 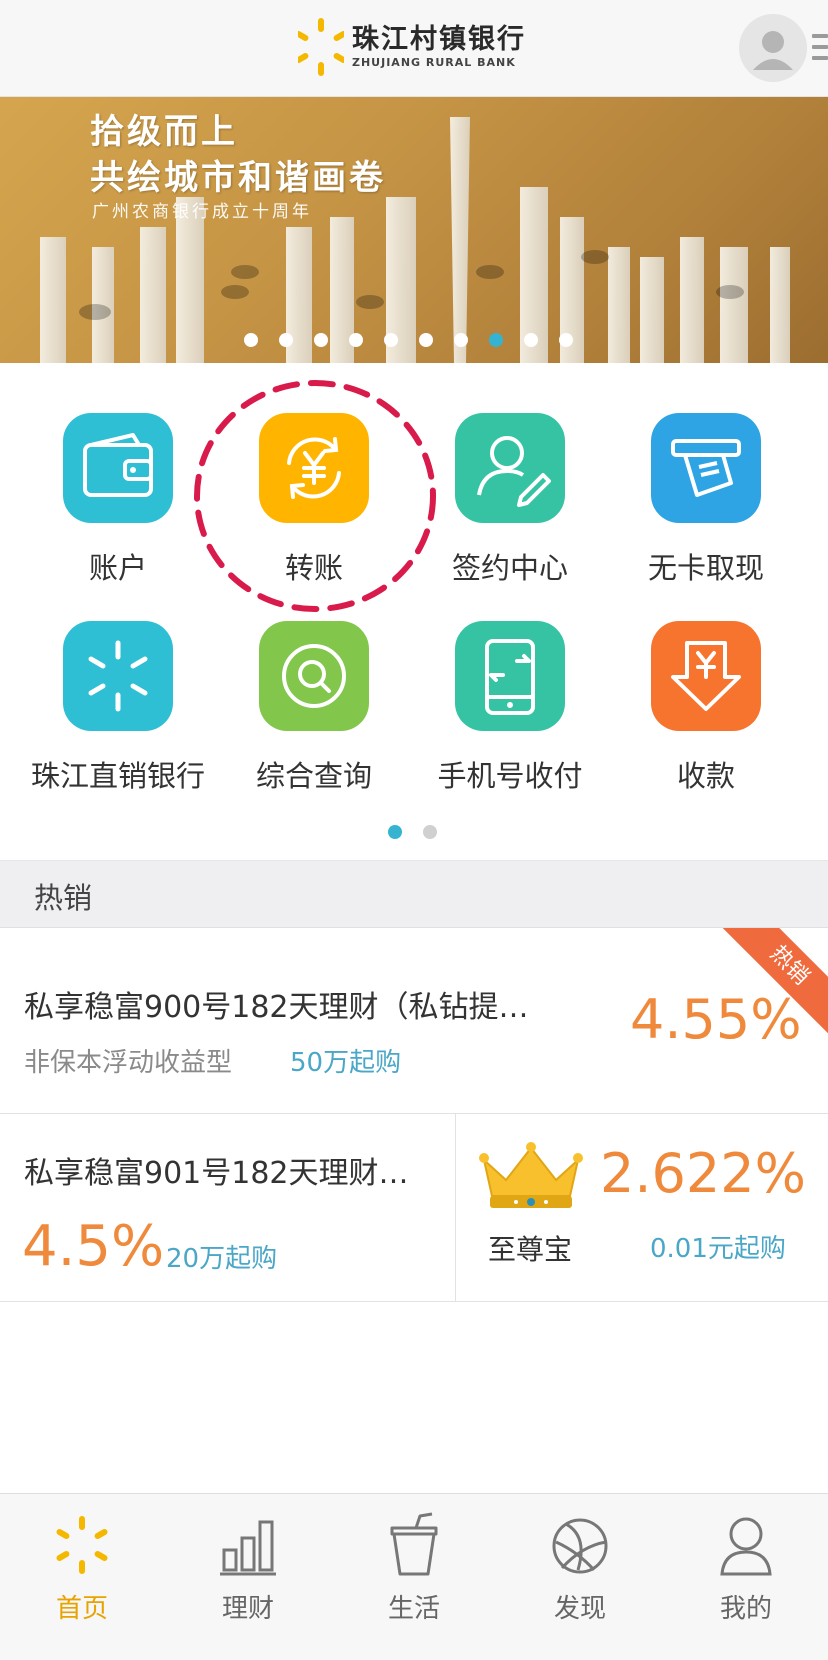 What do you see at coordinates (63, 898) in the screenshot?
I see `section-title: 热销` at bounding box center [63, 898].